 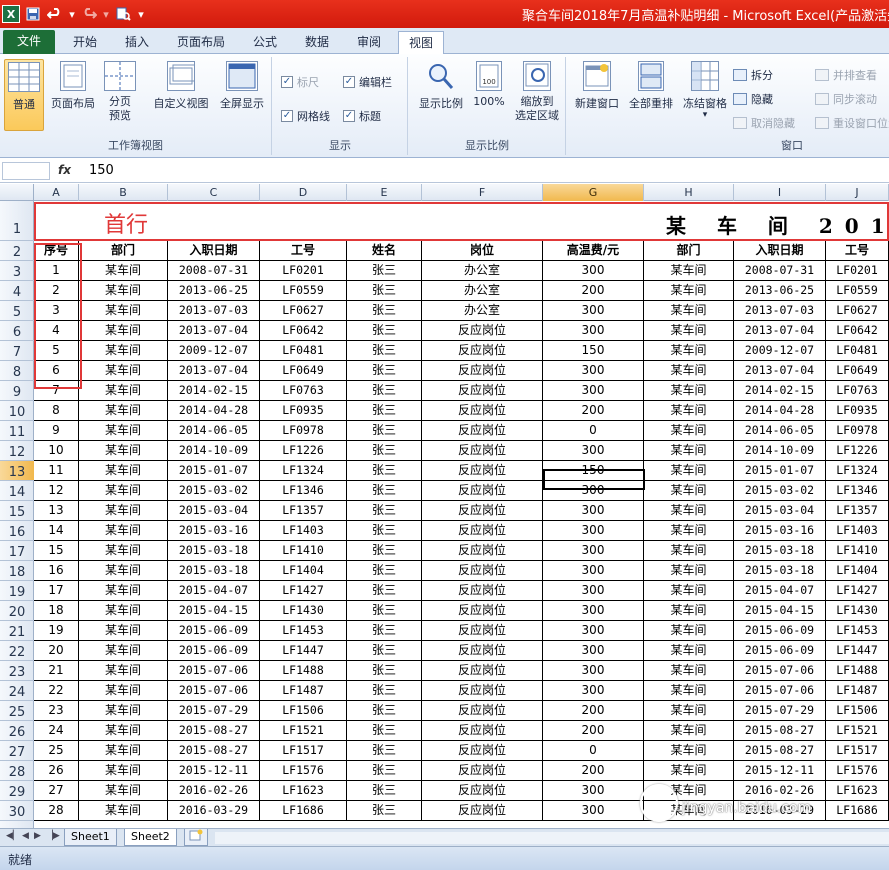 What do you see at coordinates (780, 192) in the screenshot?
I see `column-header-i: I` at bounding box center [780, 192].